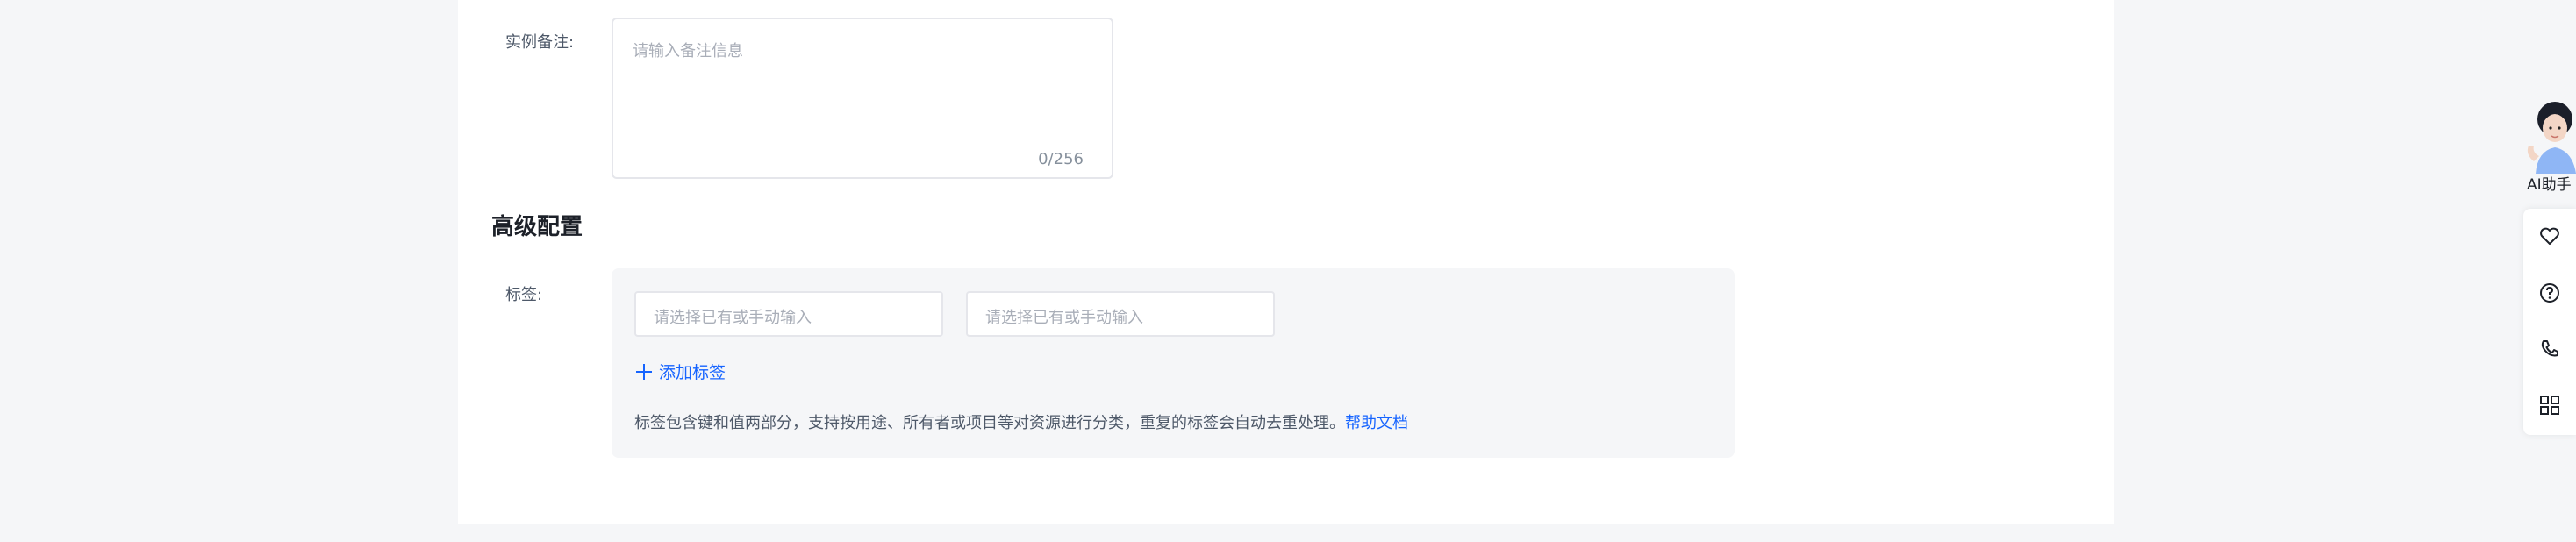  I want to click on apps-button, so click(2549, 405).